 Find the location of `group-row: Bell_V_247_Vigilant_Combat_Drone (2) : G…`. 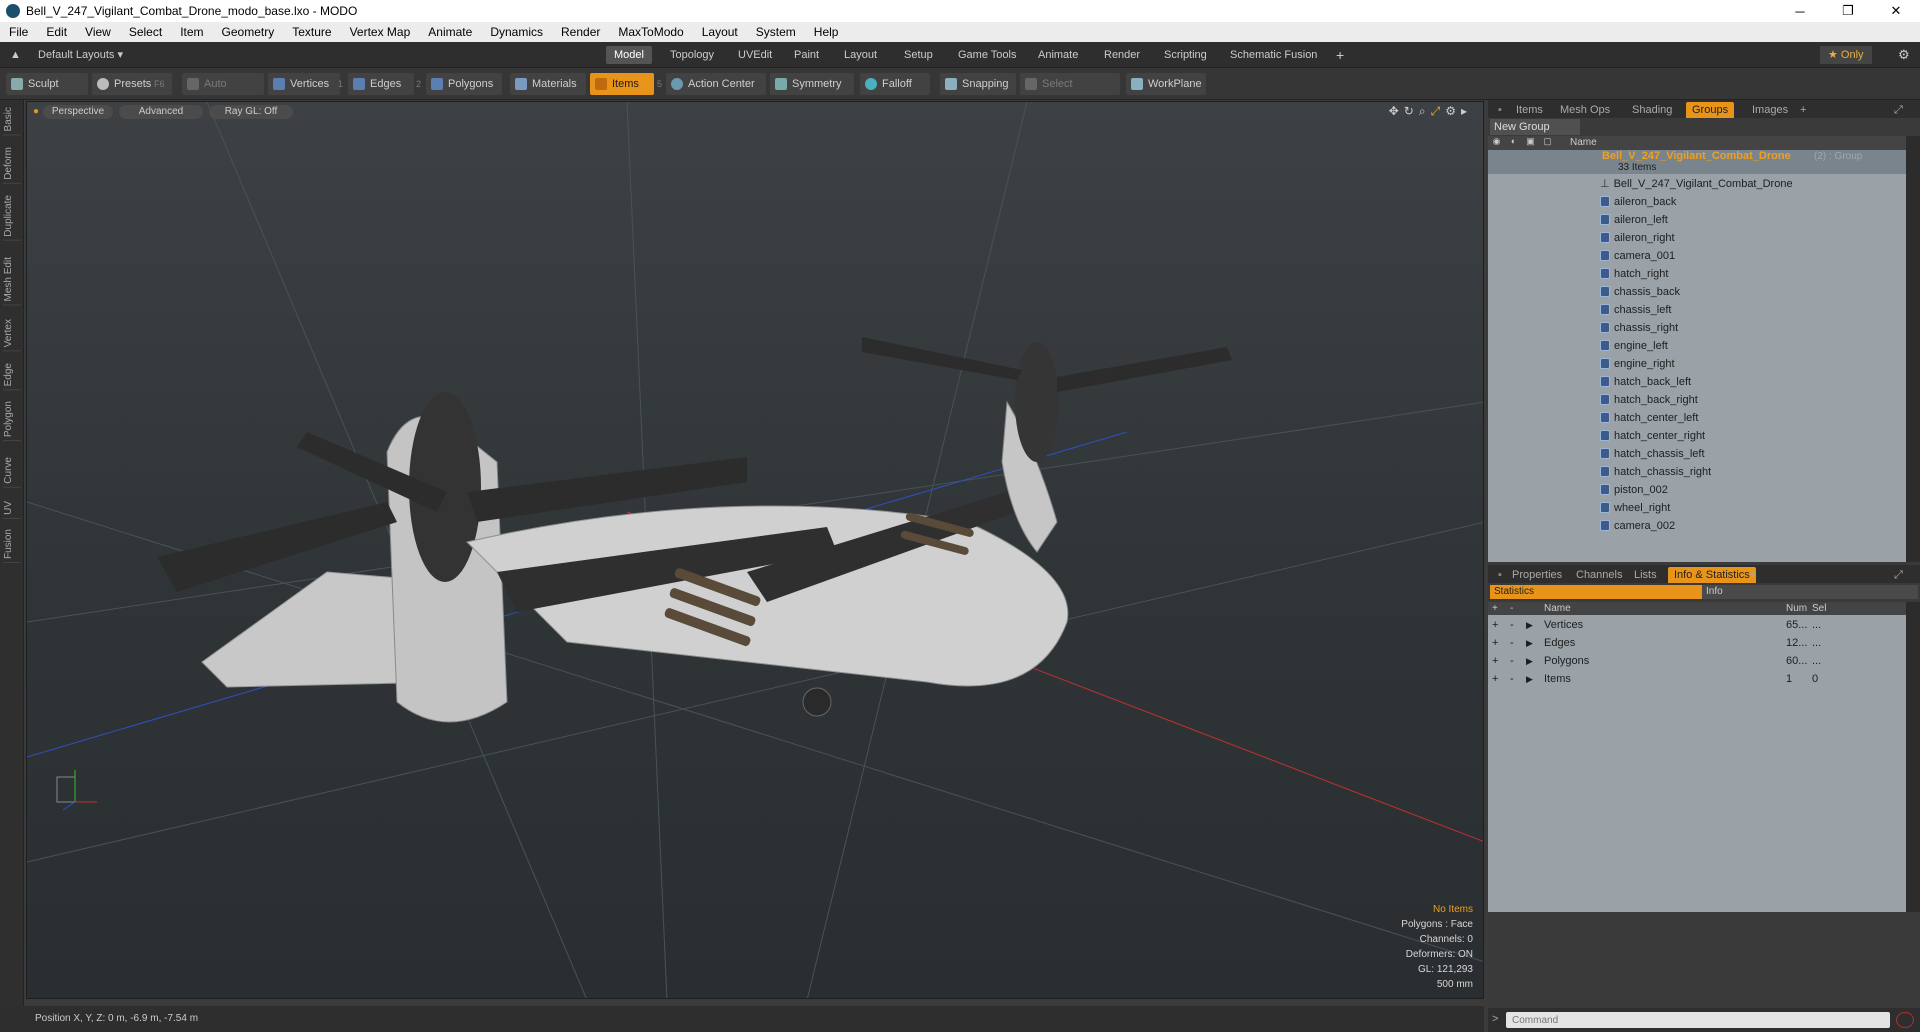

group-row: Bell_V_247_Vigilant_Combat_Drone (2) : G… is located at coordinates (1697, 162).